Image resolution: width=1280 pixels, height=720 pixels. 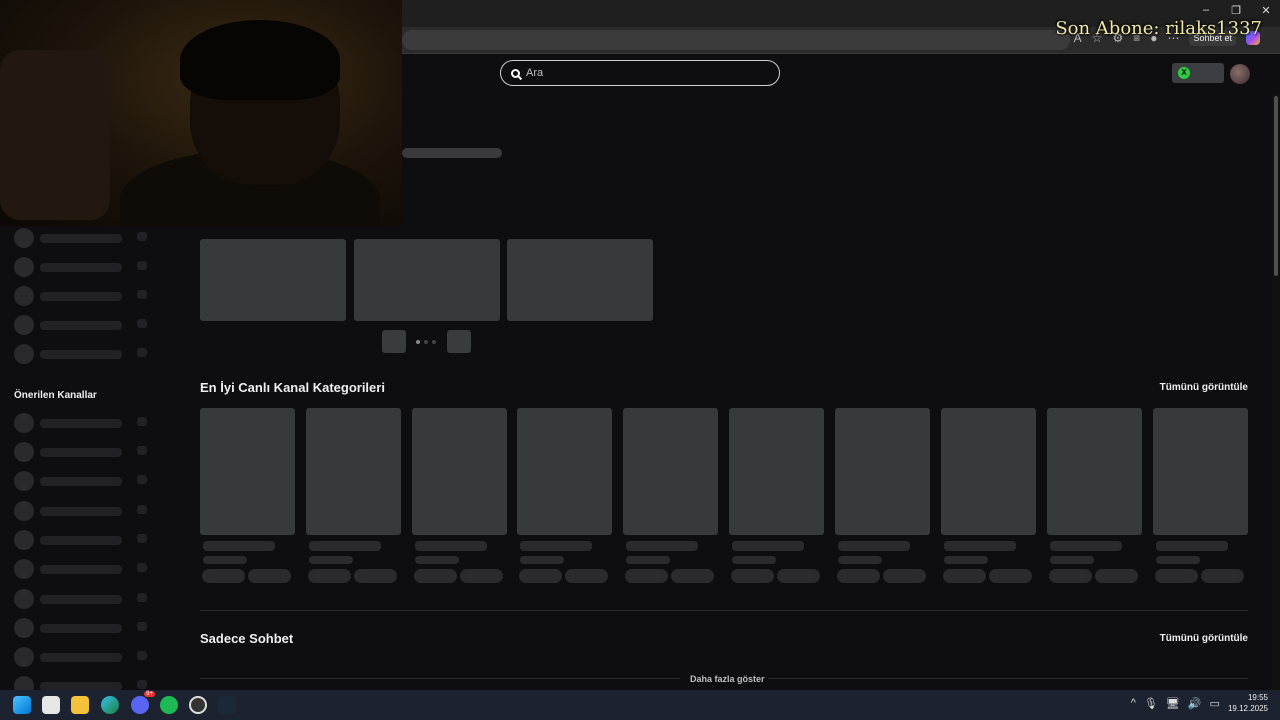 I want to click on webcam-overlay, so click(x=201, y=113).